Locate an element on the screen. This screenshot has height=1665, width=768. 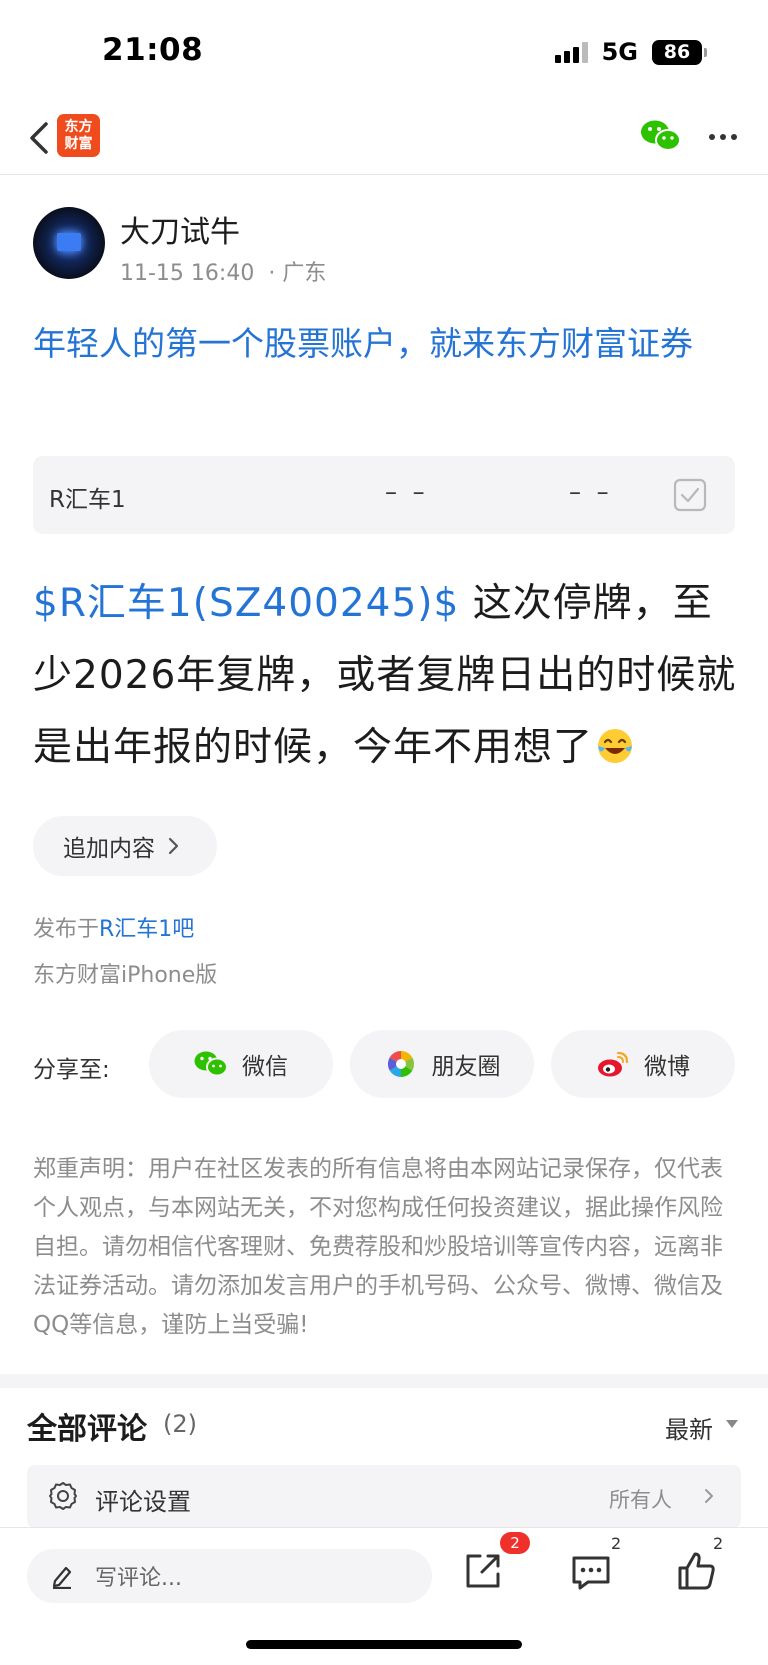
logo-text-bottom: 财富 is located at coordinates (78, 143).